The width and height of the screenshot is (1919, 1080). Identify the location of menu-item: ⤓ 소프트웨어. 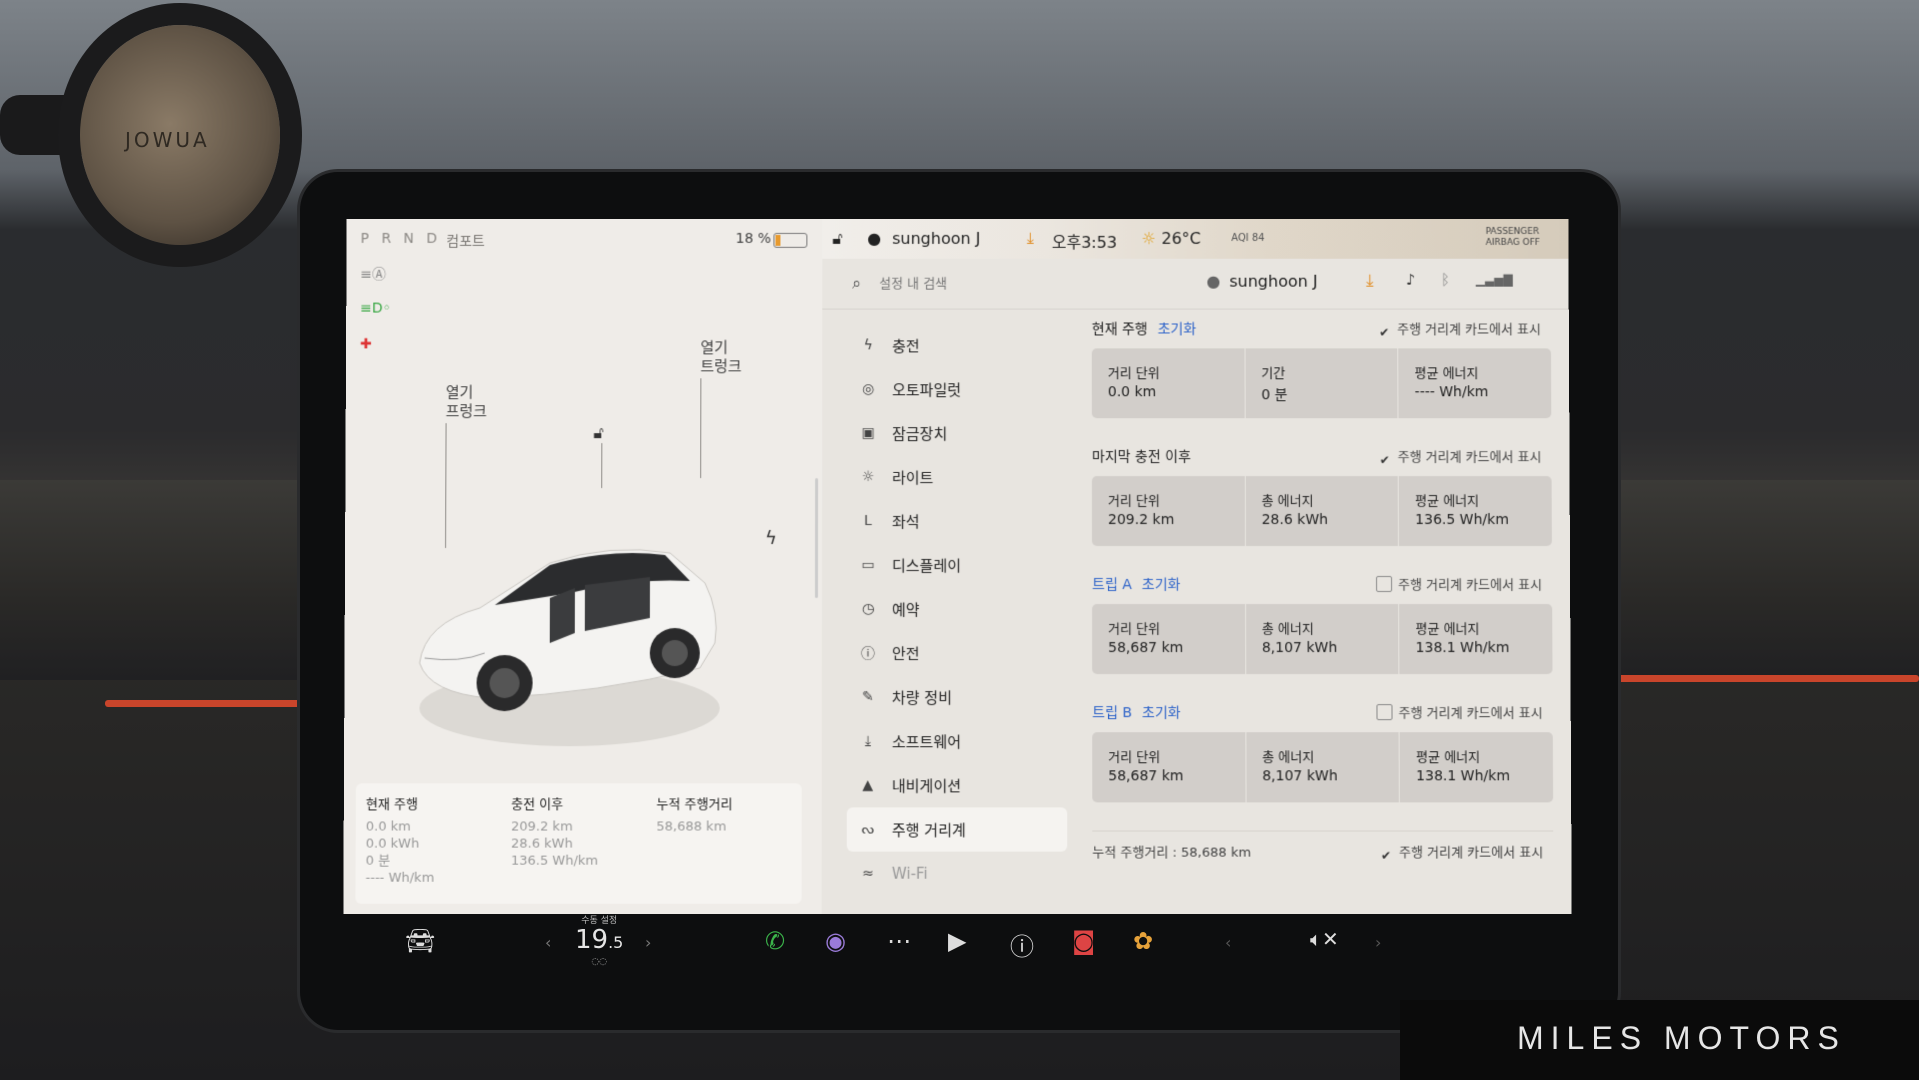
(957, 741).